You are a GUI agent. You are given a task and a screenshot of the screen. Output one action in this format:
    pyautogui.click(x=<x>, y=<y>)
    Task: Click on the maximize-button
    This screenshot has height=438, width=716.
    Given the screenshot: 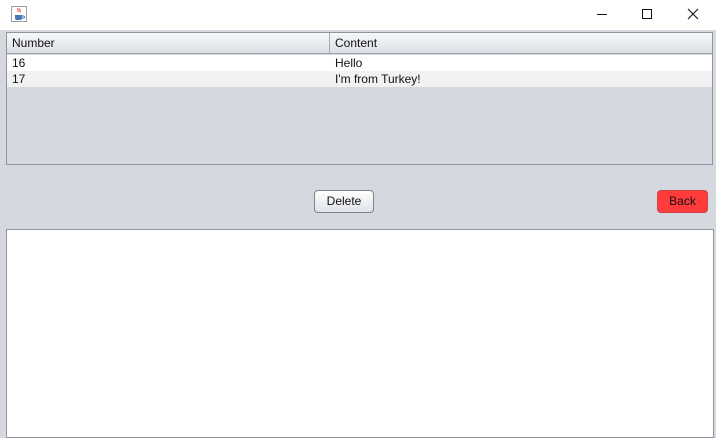 What is the action you would take?
    pyautogui.click(x=647, y=15)
    